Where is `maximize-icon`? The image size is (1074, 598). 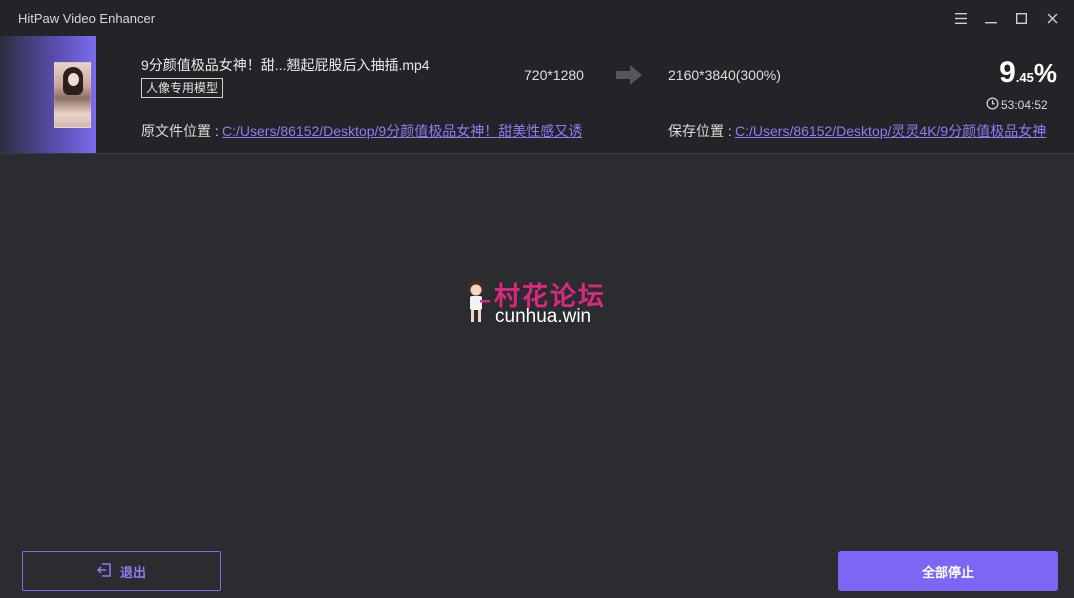
maximize-icon is located at coordinates (1021, 18).